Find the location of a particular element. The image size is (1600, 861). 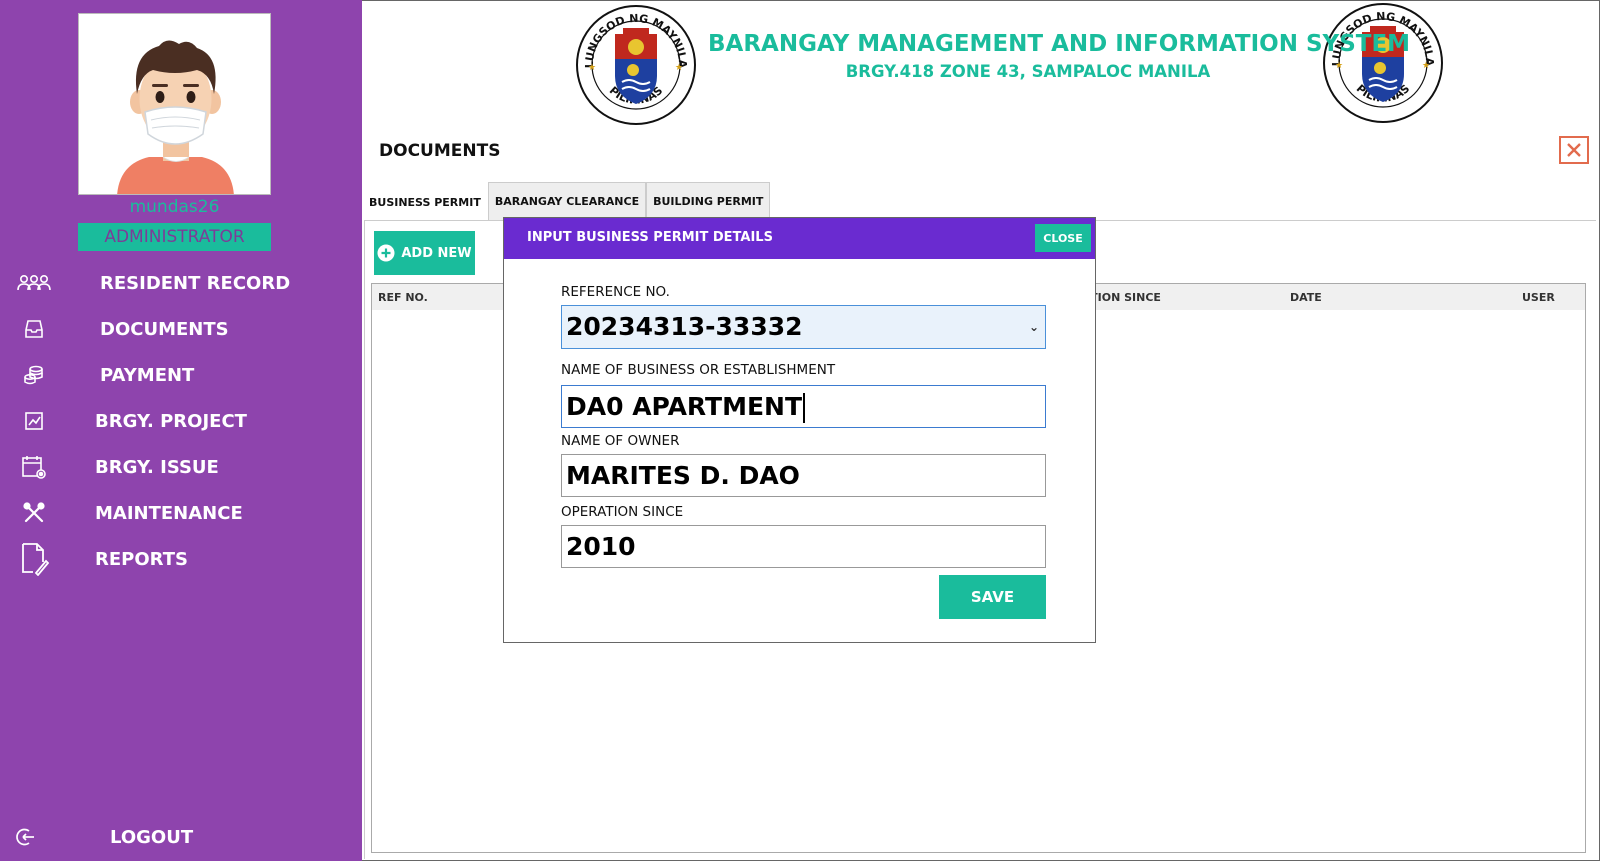

sidebar-item-label: PAYMENT is located at coordinates (147, 375).